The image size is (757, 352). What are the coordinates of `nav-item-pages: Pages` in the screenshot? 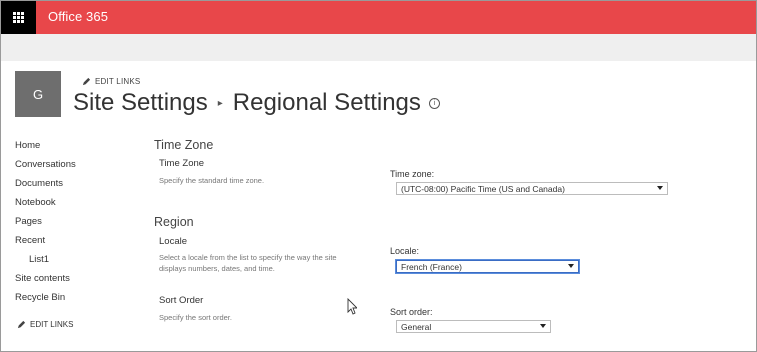 It's located at (28, 221).